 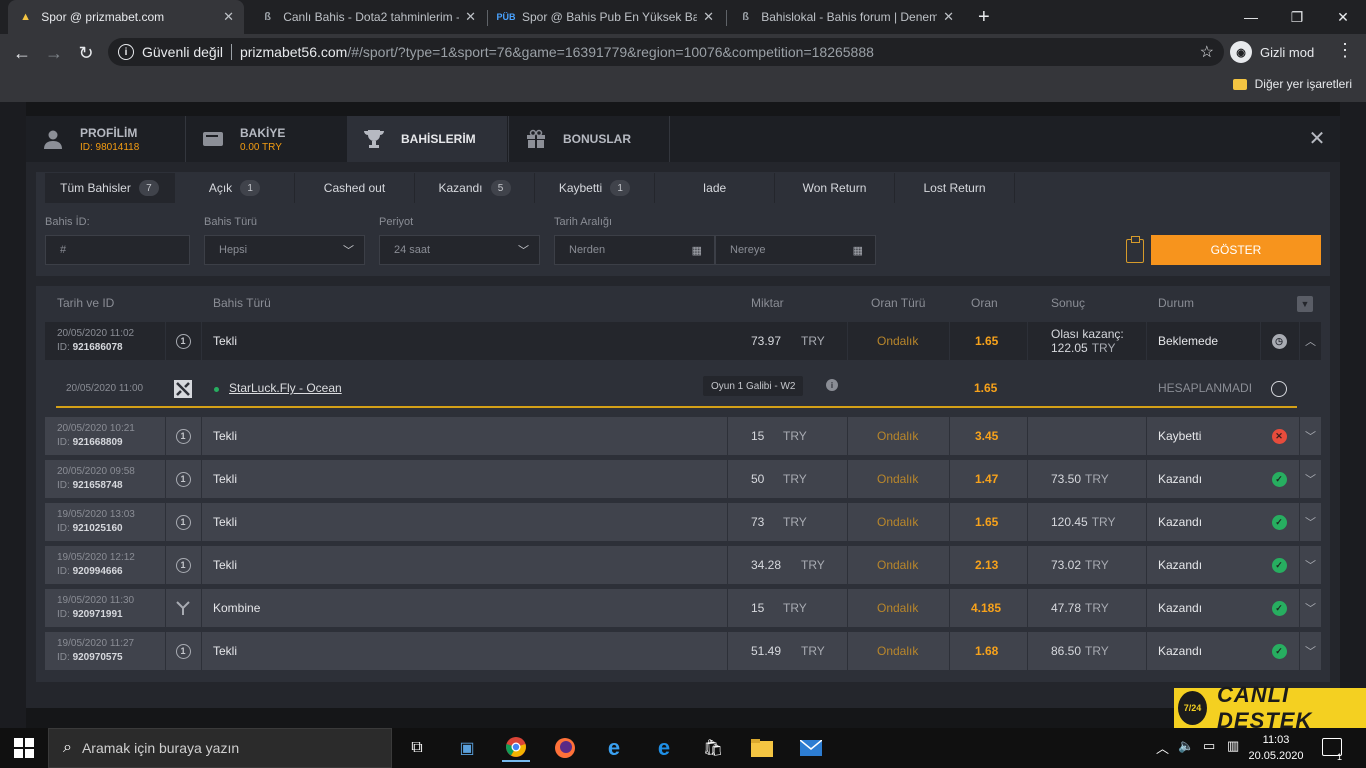 I want to click on store-icon: 🛍, so click(x=713, y=748).